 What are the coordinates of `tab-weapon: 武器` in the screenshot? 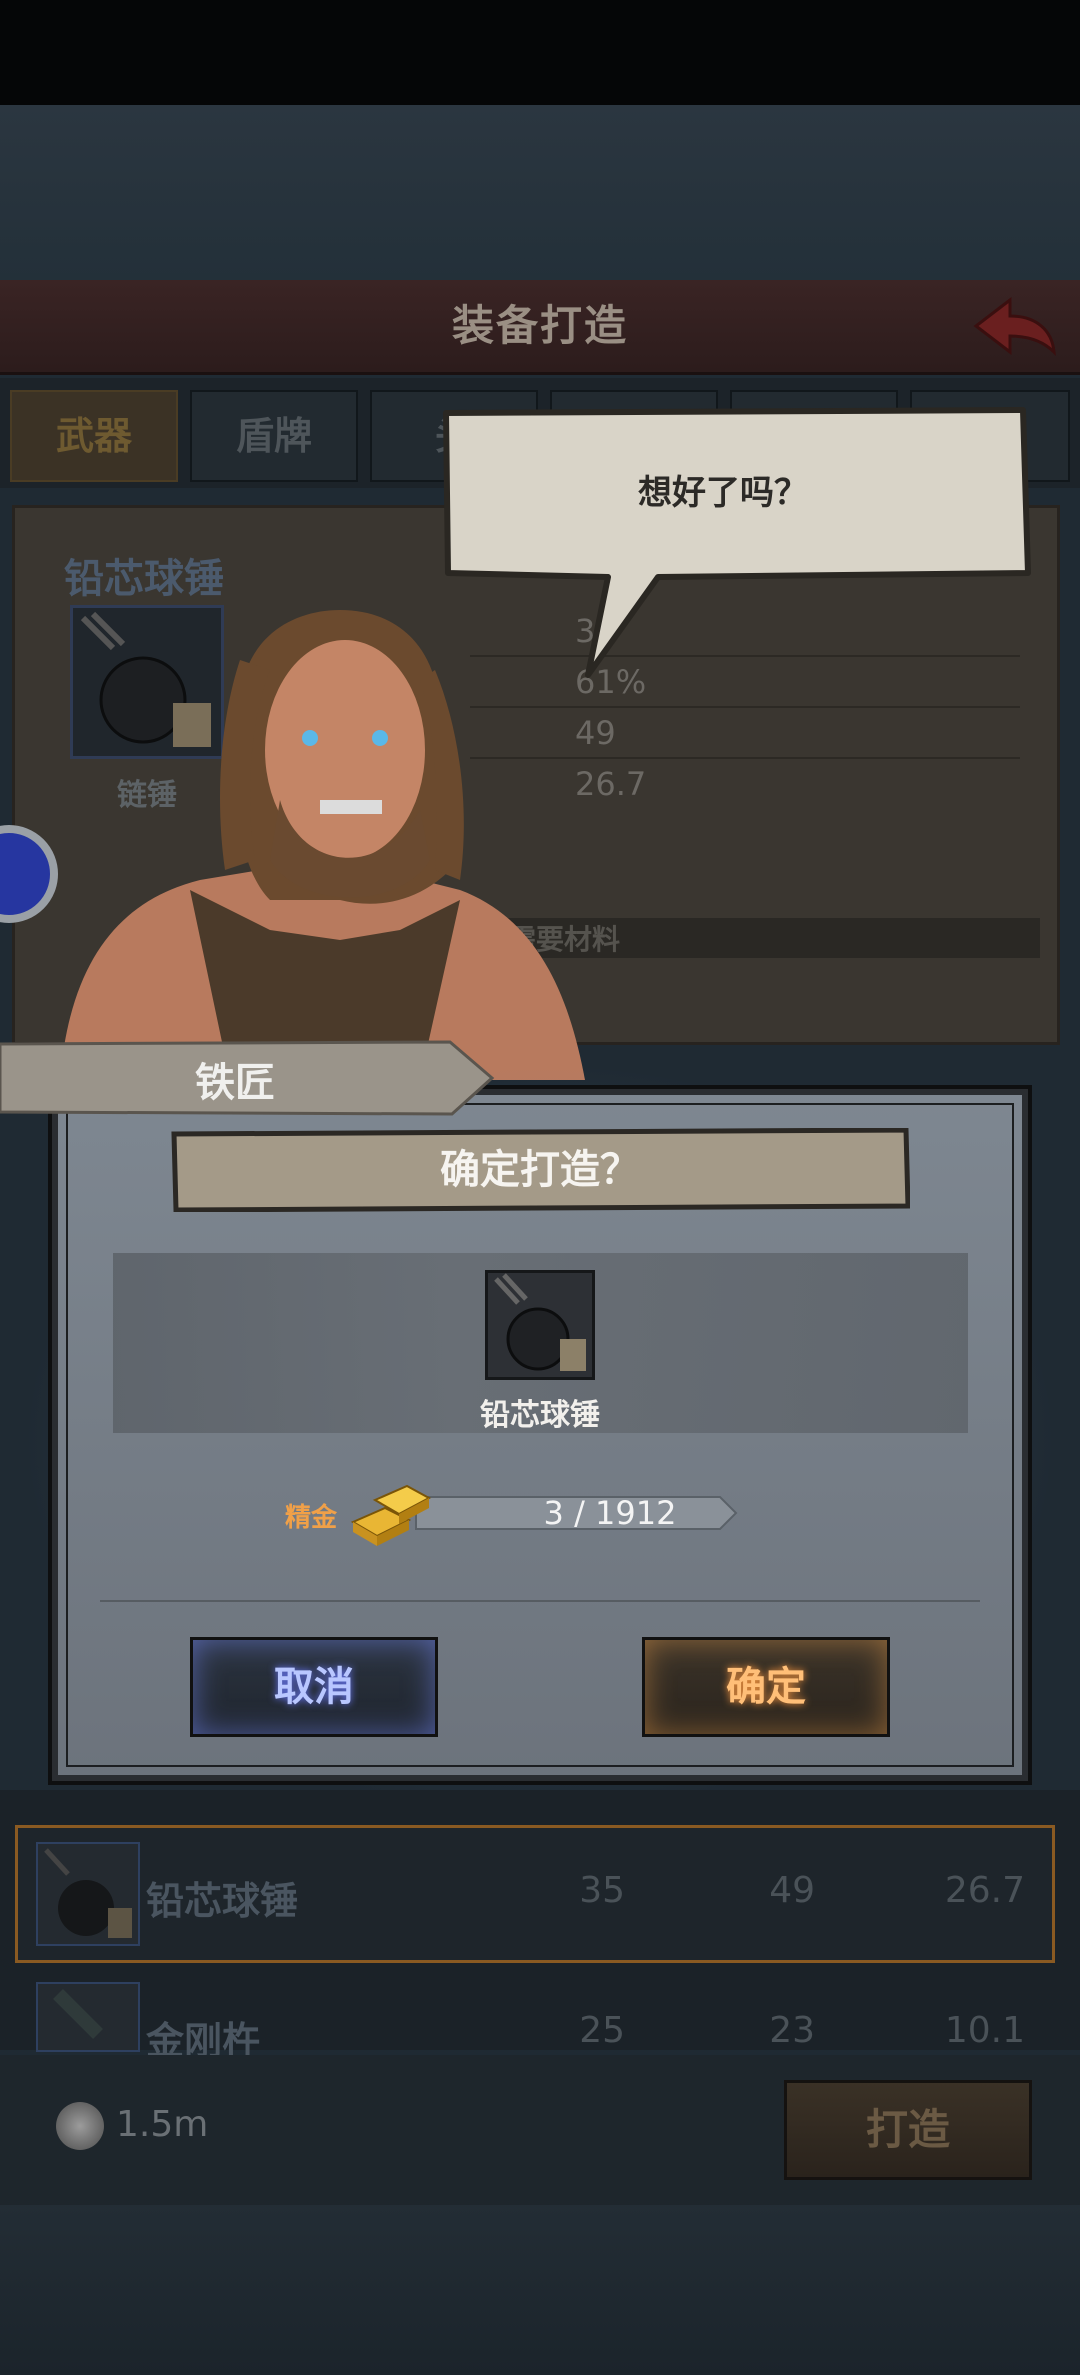 It's located at (94, 436).